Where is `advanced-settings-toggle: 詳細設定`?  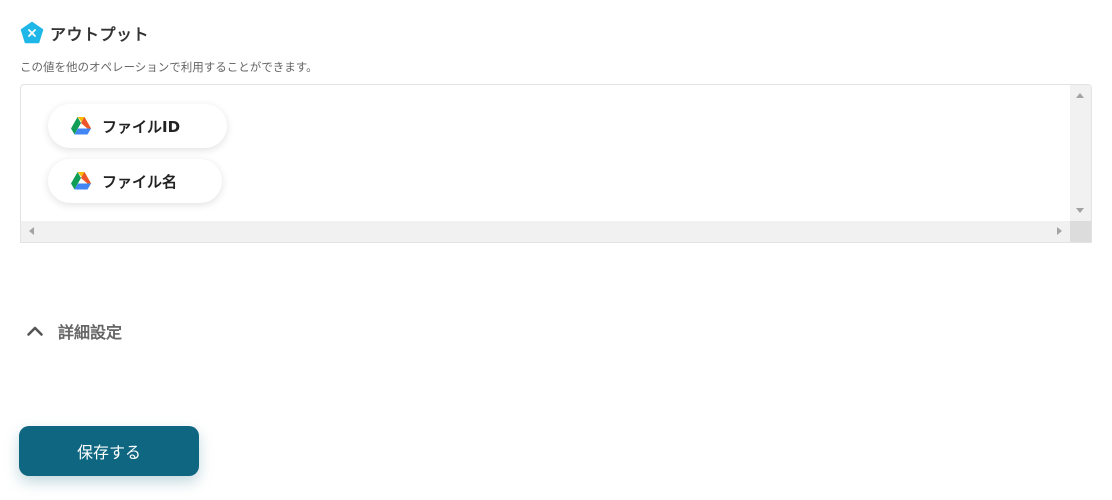 advanced-settings-toggle: 詳細設定 is located at coordinates (74, 331).